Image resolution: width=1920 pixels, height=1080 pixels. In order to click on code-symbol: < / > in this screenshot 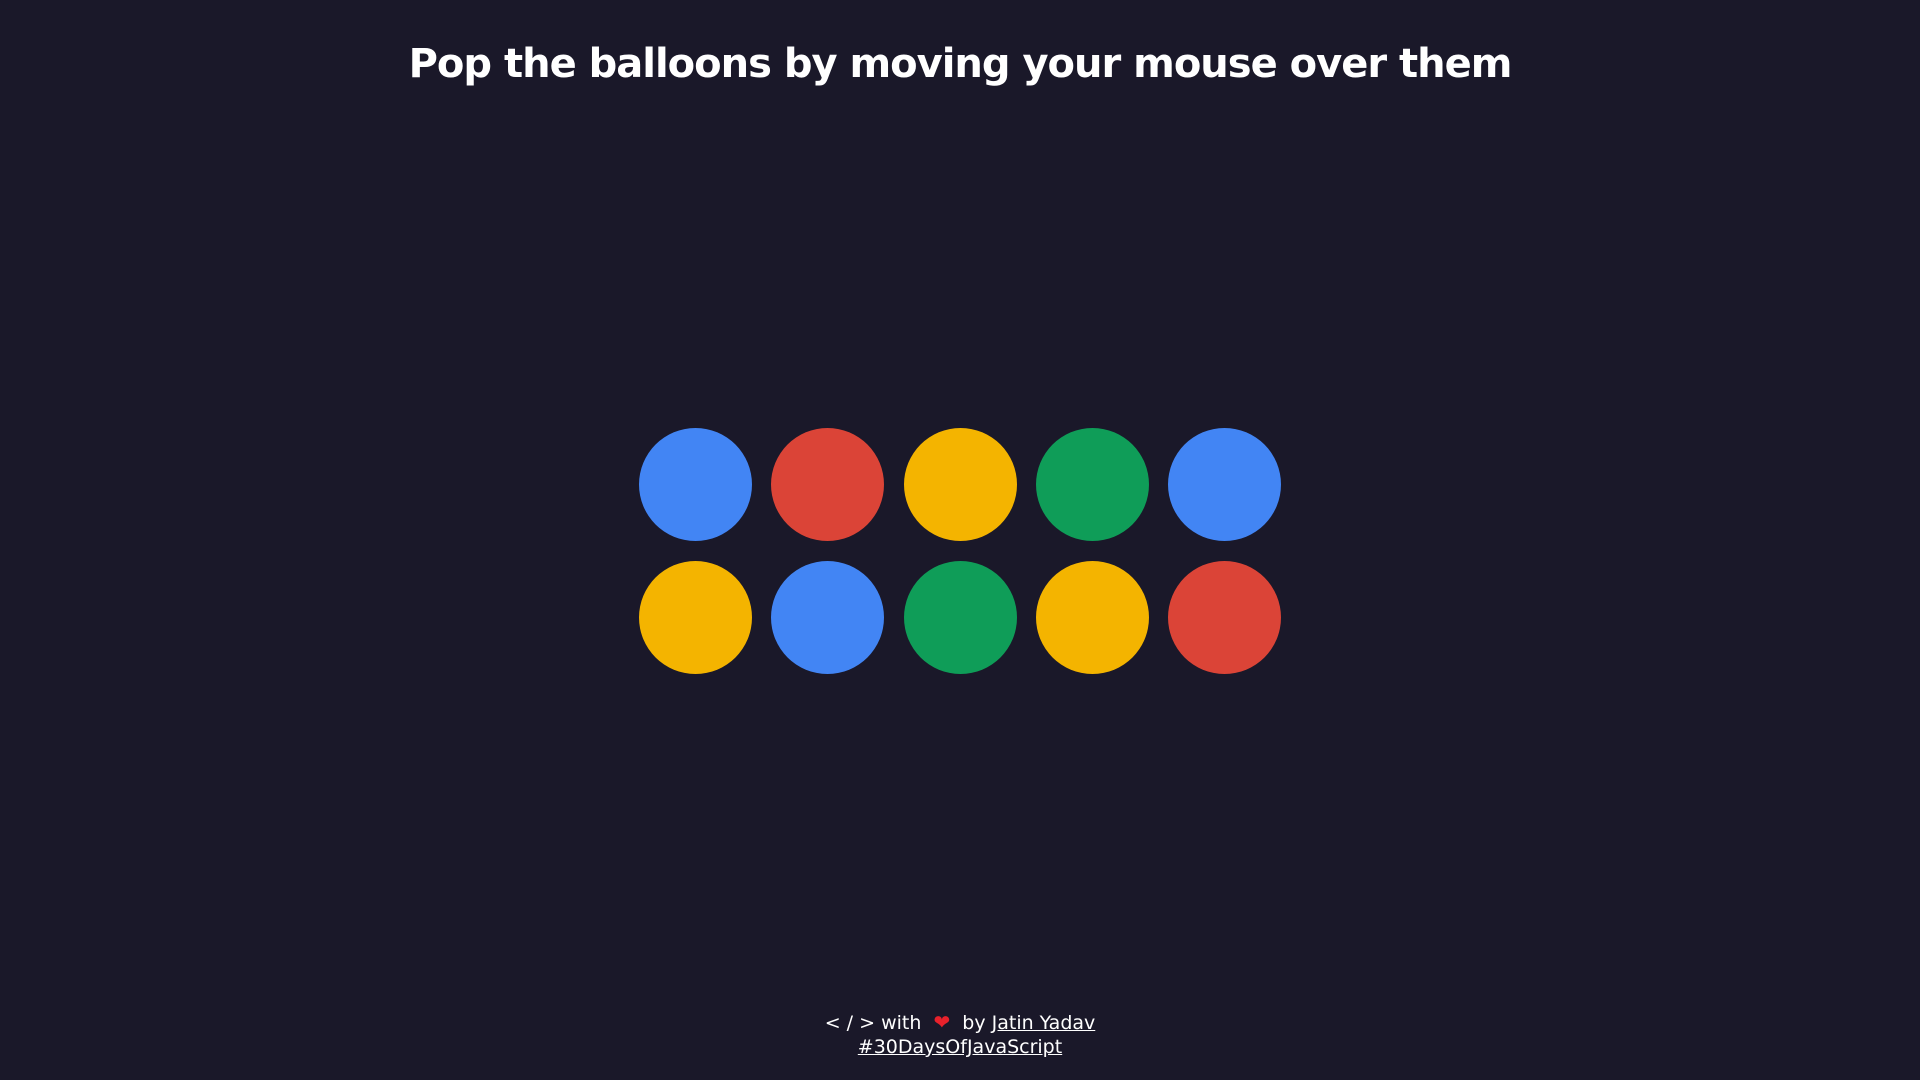, I will do `click(850, 1023)`.